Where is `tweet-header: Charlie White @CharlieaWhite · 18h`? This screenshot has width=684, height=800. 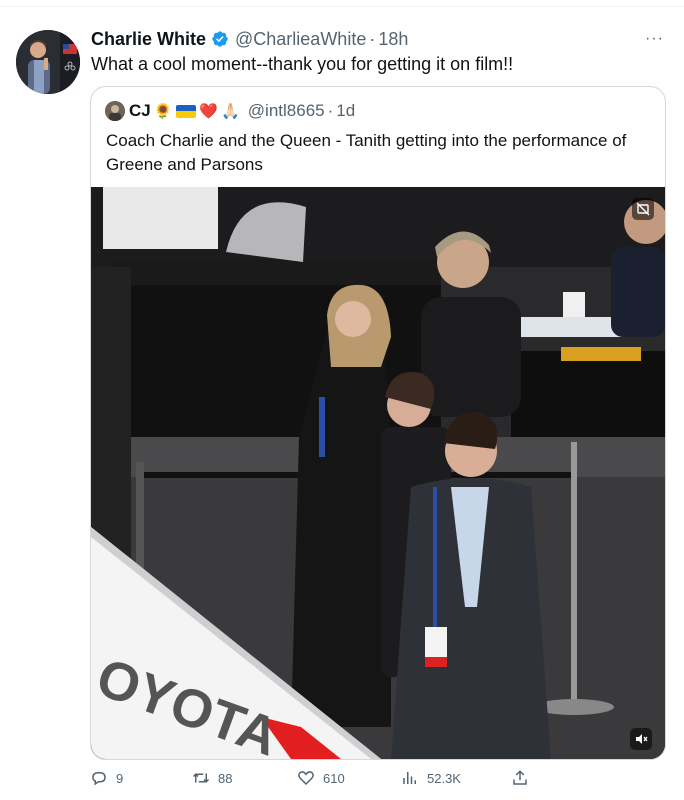
tweet-header: Charlie White @CharlieaWhite · 18h is located at coordinates (249, 39).